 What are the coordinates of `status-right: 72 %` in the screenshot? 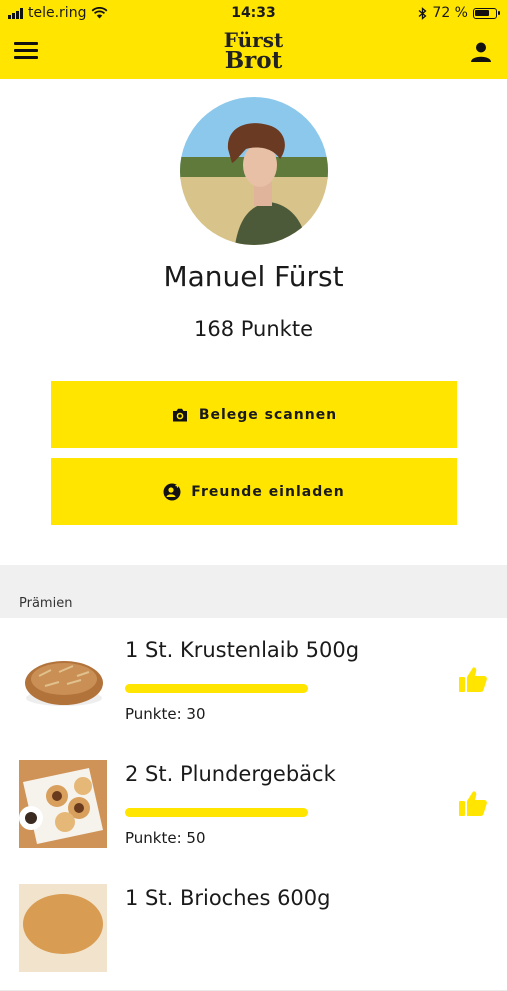 It's located at (459, 13).